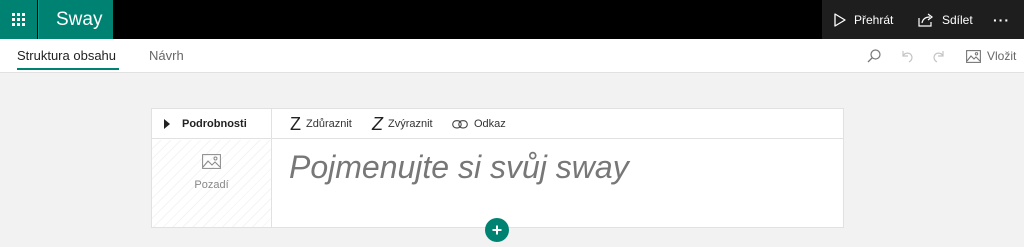 The width and height of the screenshot is (1024, 247). I want to click on play-icon, so click(840, 19).